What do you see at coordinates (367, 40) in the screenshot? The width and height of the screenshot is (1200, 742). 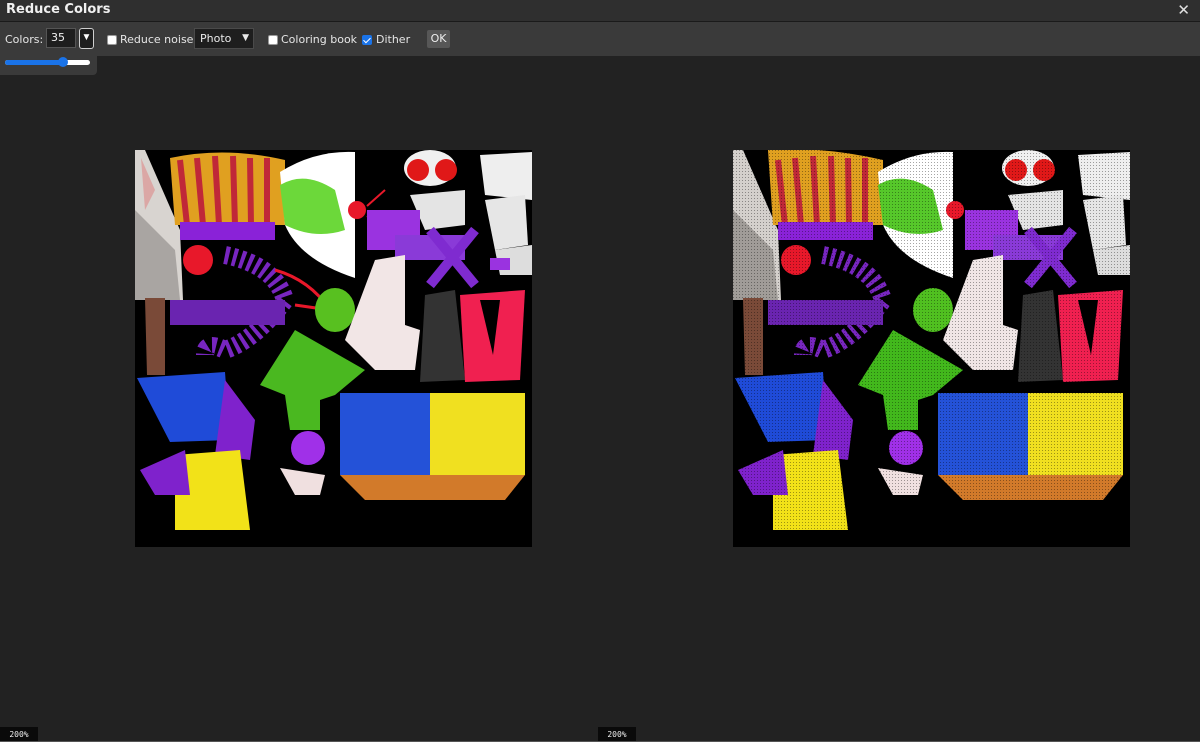 I see `dither-checkbox` at bounding box center [367, 40].